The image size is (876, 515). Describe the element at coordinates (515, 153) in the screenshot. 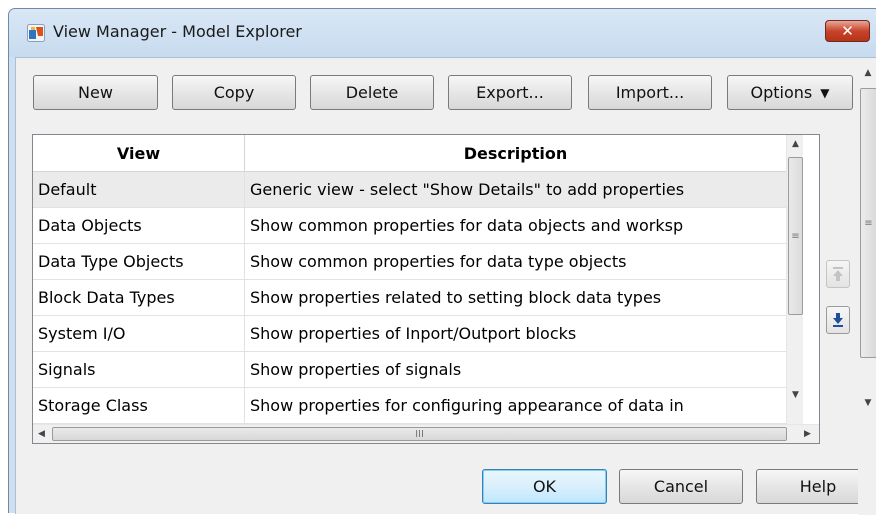

I see `column-header-description: Description` at that location.